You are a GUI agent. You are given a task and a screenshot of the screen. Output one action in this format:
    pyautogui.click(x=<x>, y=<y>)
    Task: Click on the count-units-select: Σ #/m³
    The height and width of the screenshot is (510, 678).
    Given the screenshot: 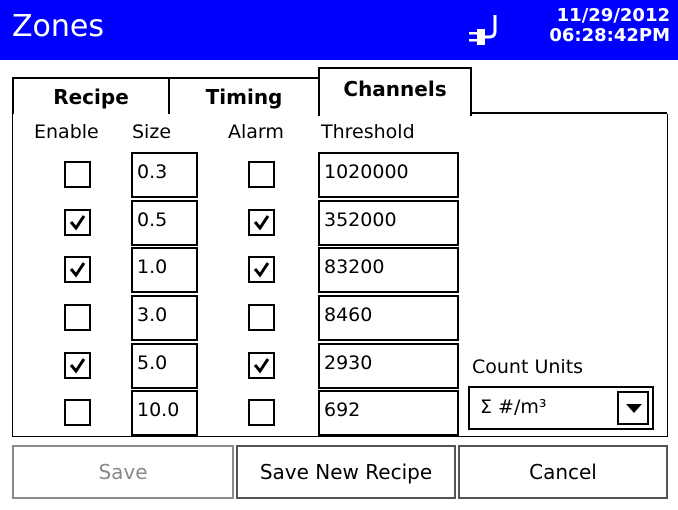 What is the action you would take?
    pyautogui.click(x=561, y=408)
    